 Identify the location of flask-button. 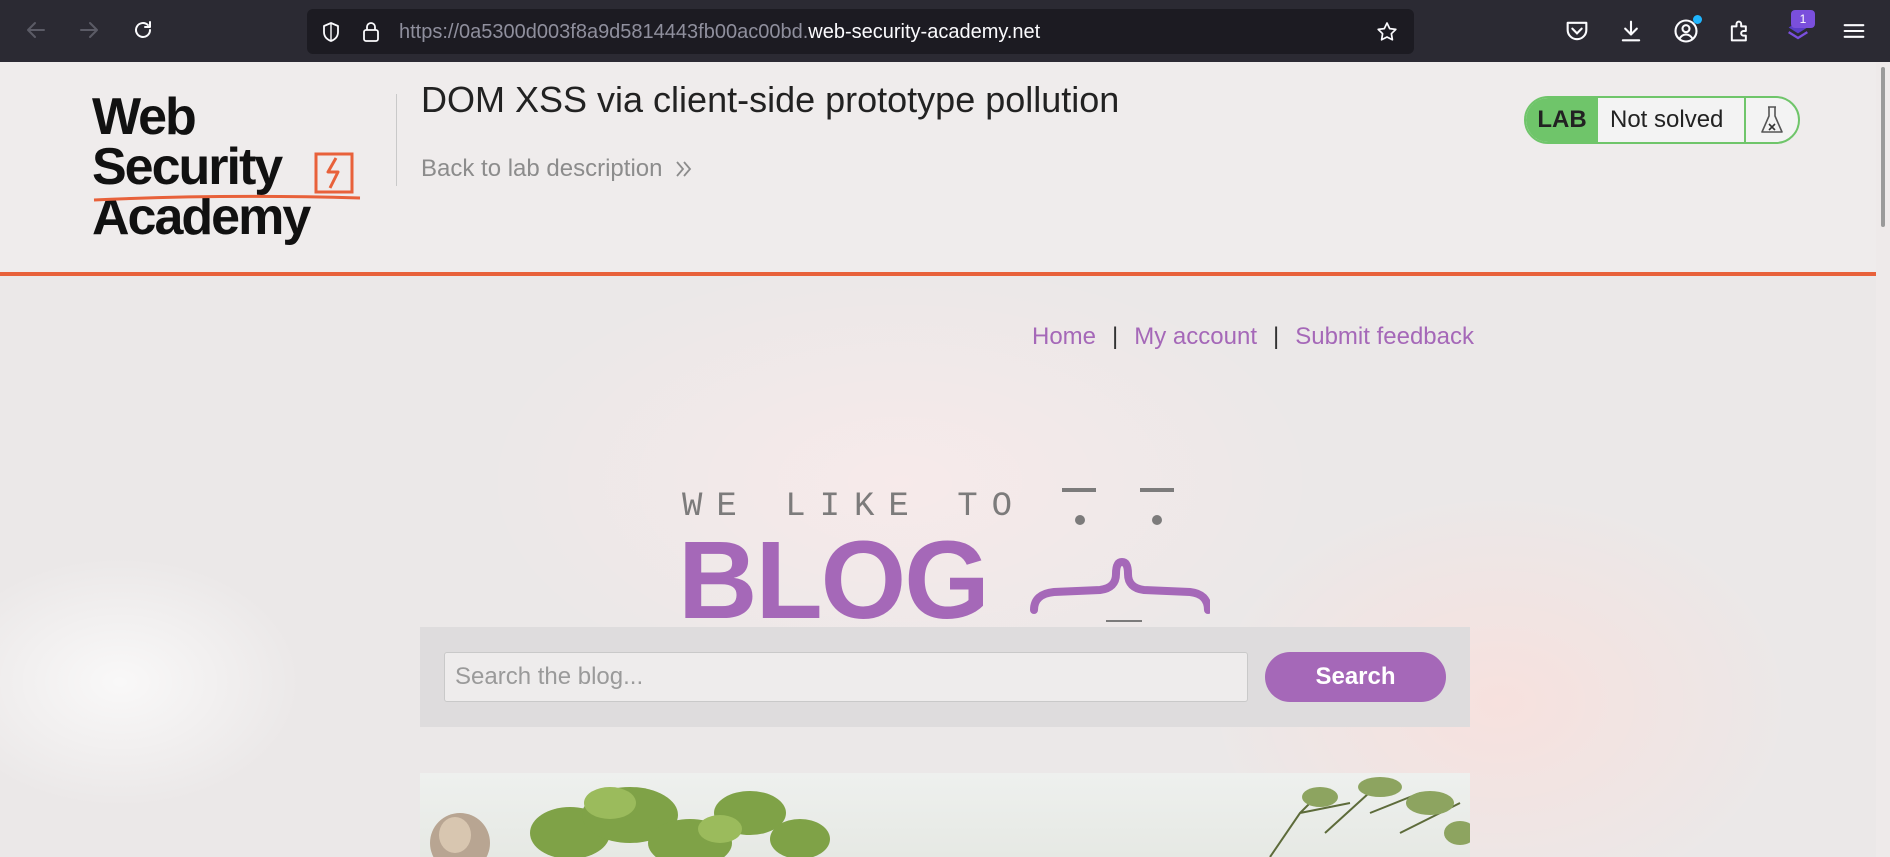
(1772, 120).